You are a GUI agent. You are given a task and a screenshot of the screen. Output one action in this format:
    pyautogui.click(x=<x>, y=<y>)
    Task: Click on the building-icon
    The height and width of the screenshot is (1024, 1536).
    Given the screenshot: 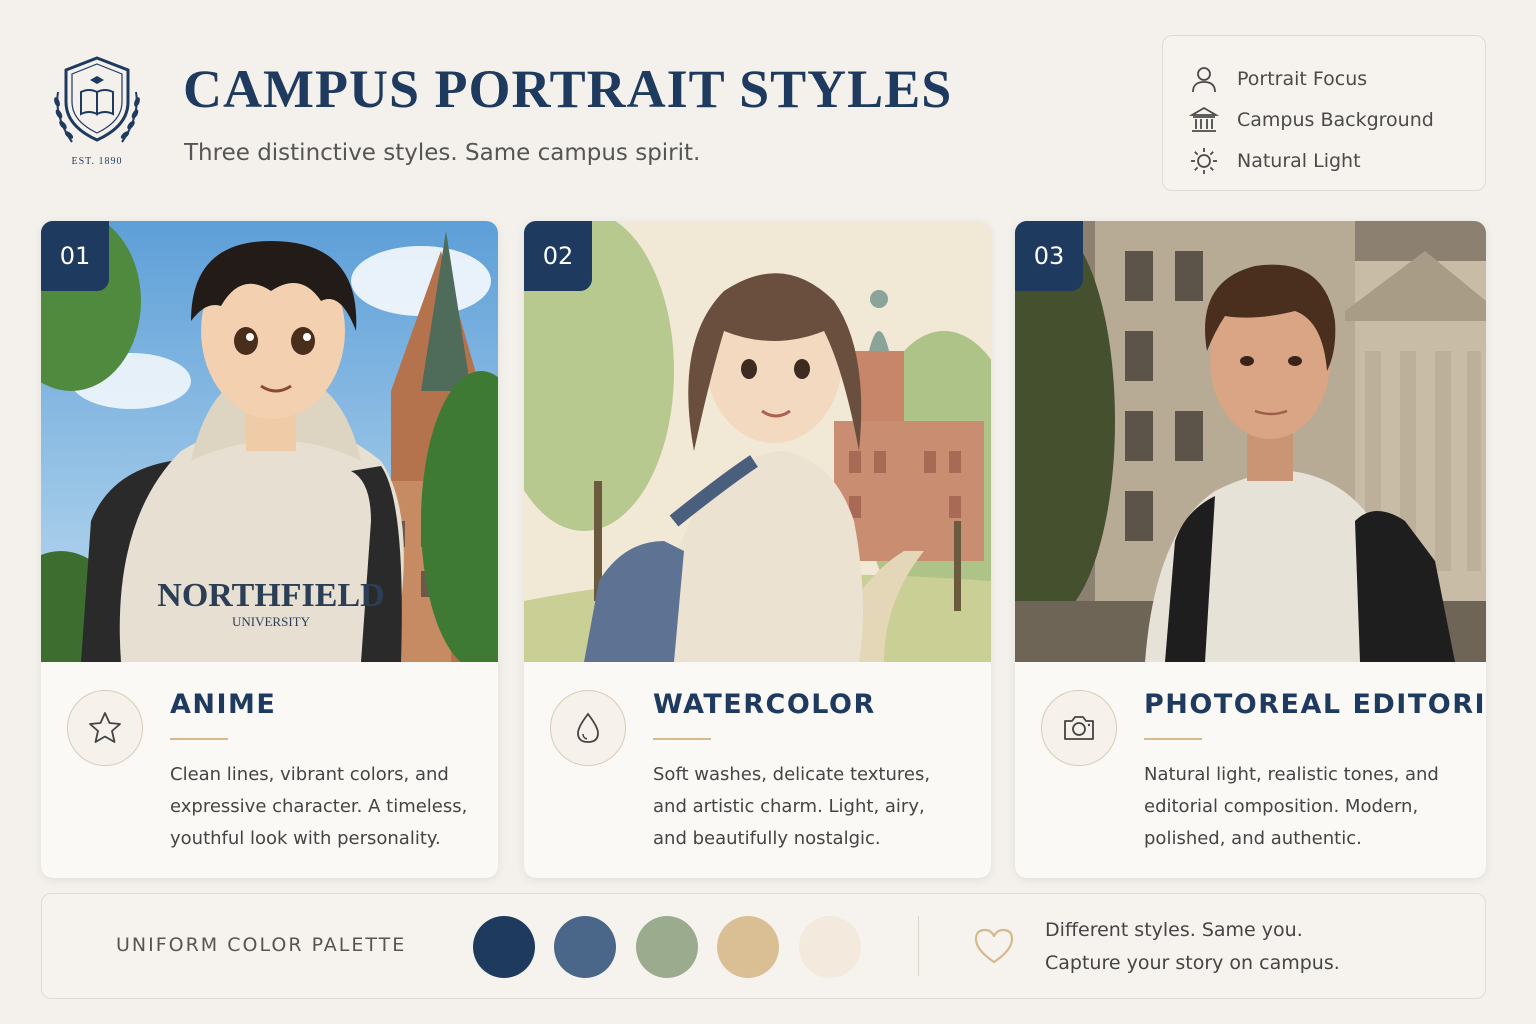 What is the action you would take?
    pyautogui.click(x=1204, y=119)
    